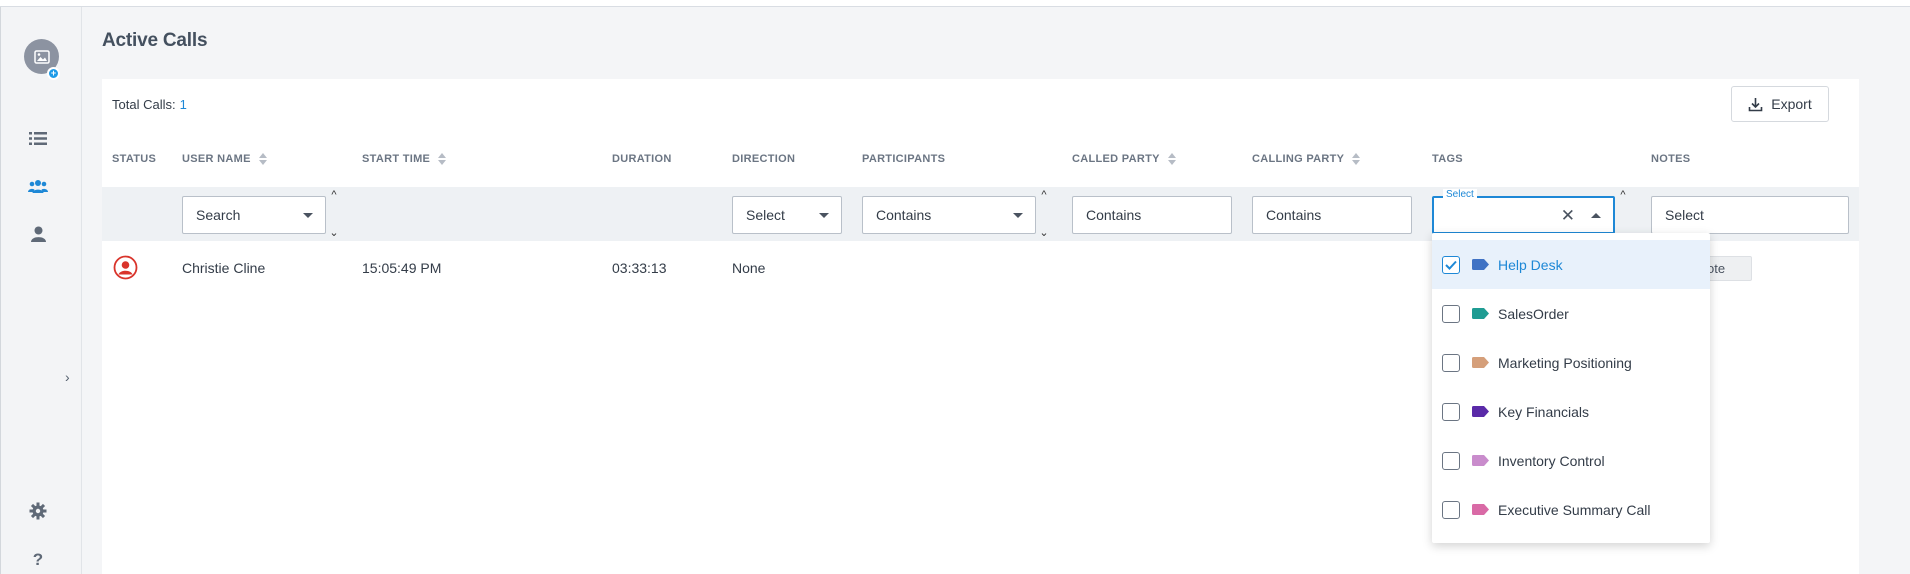 This screenshot has height=574, width=1910. I want to click on checkbox-checked-icon, so click(1451, 264).